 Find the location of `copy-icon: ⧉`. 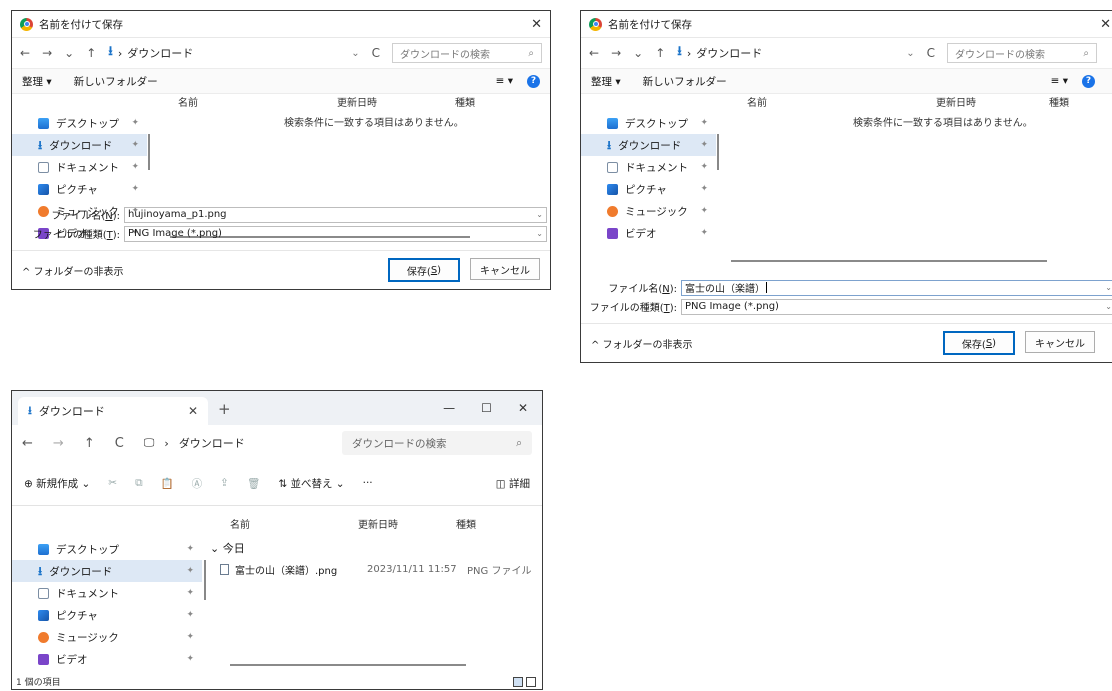

copy-icon: ⧉ is located at coordinates (139, 483).